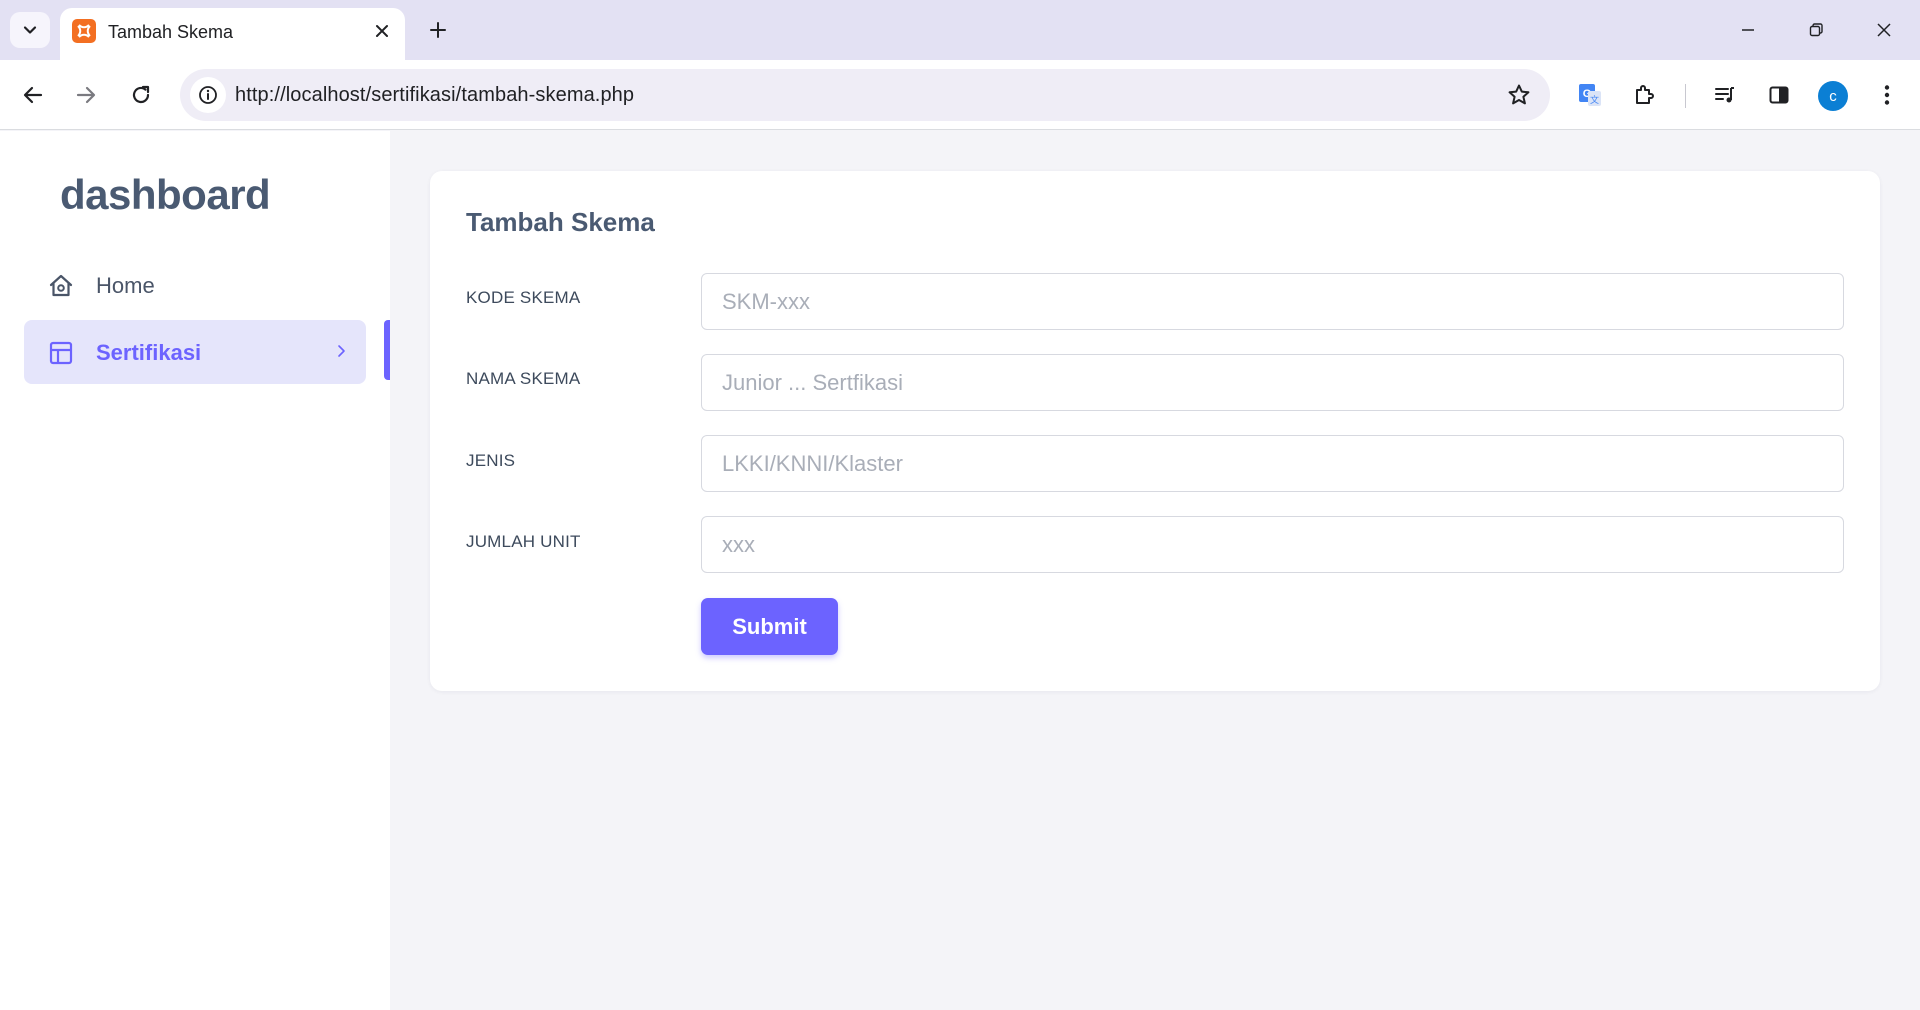 This screenshot has width=1920, height=1010. Describe the element at coordinates (560, 222) in the screenshot. I see `page-title: Tambah Skema` at that location.